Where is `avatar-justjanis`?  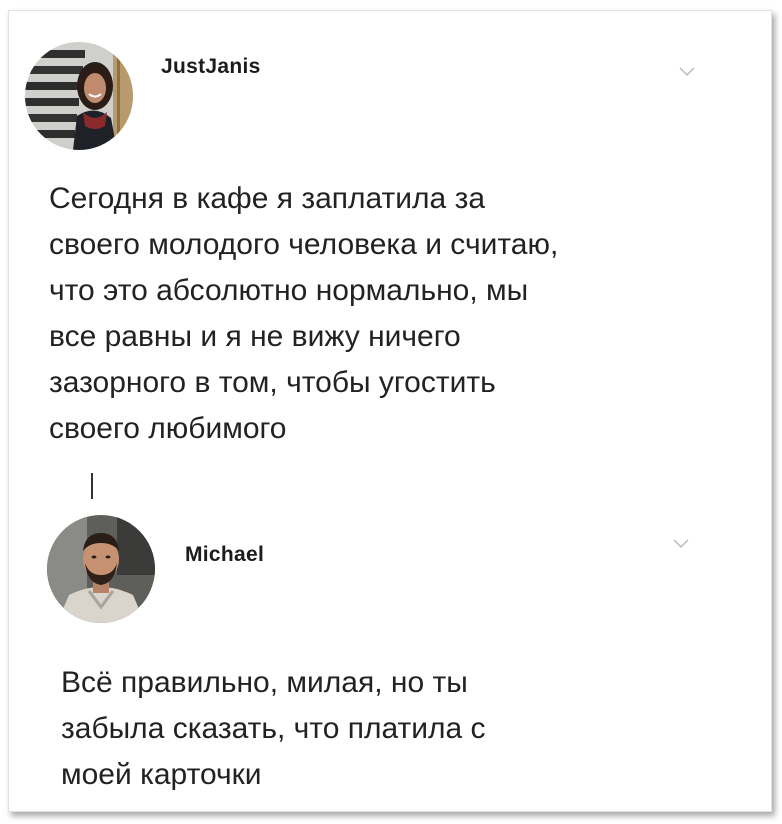 avatar-justjanis is located at coordinates (79, 96).